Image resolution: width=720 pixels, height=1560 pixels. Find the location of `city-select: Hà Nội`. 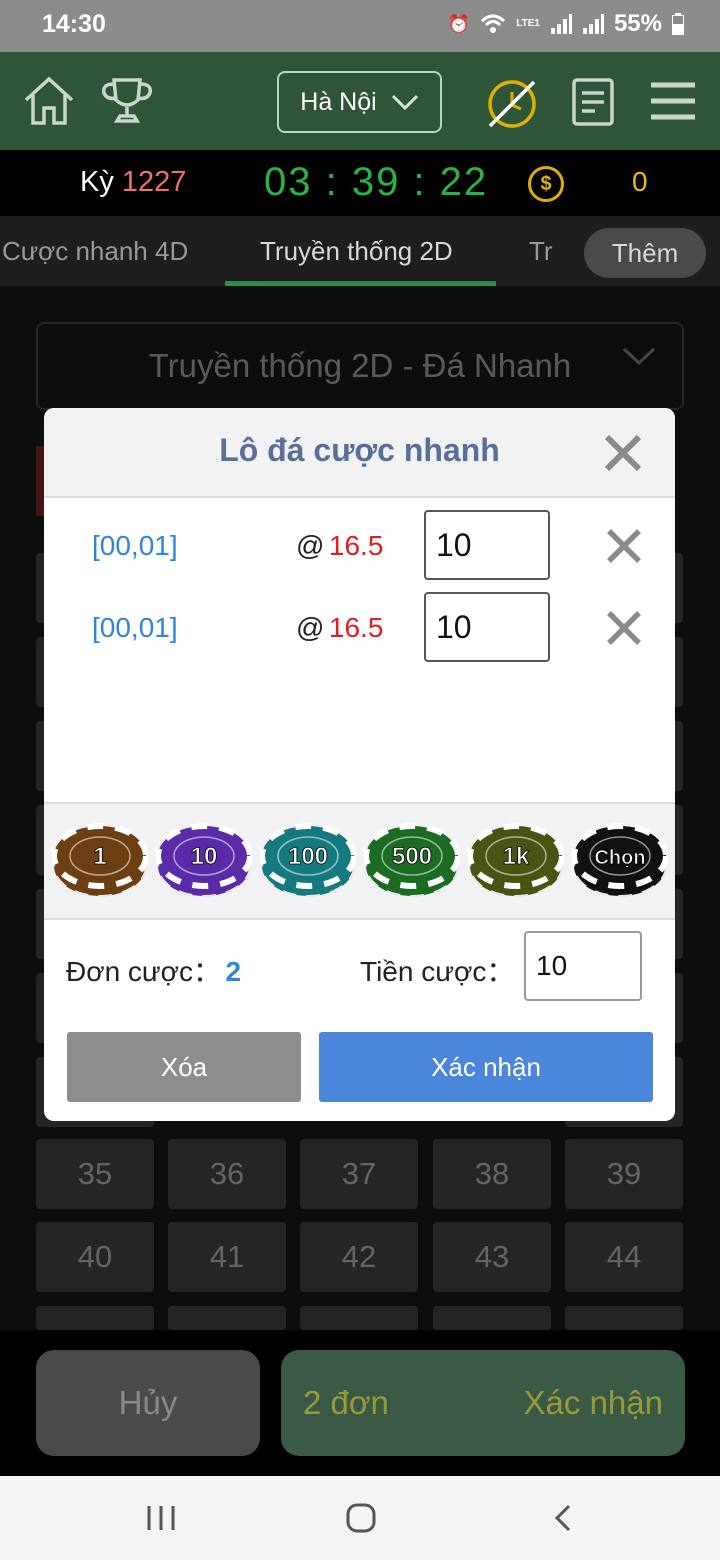

city-select: Hà Nội is located at coordinates (359, 102).